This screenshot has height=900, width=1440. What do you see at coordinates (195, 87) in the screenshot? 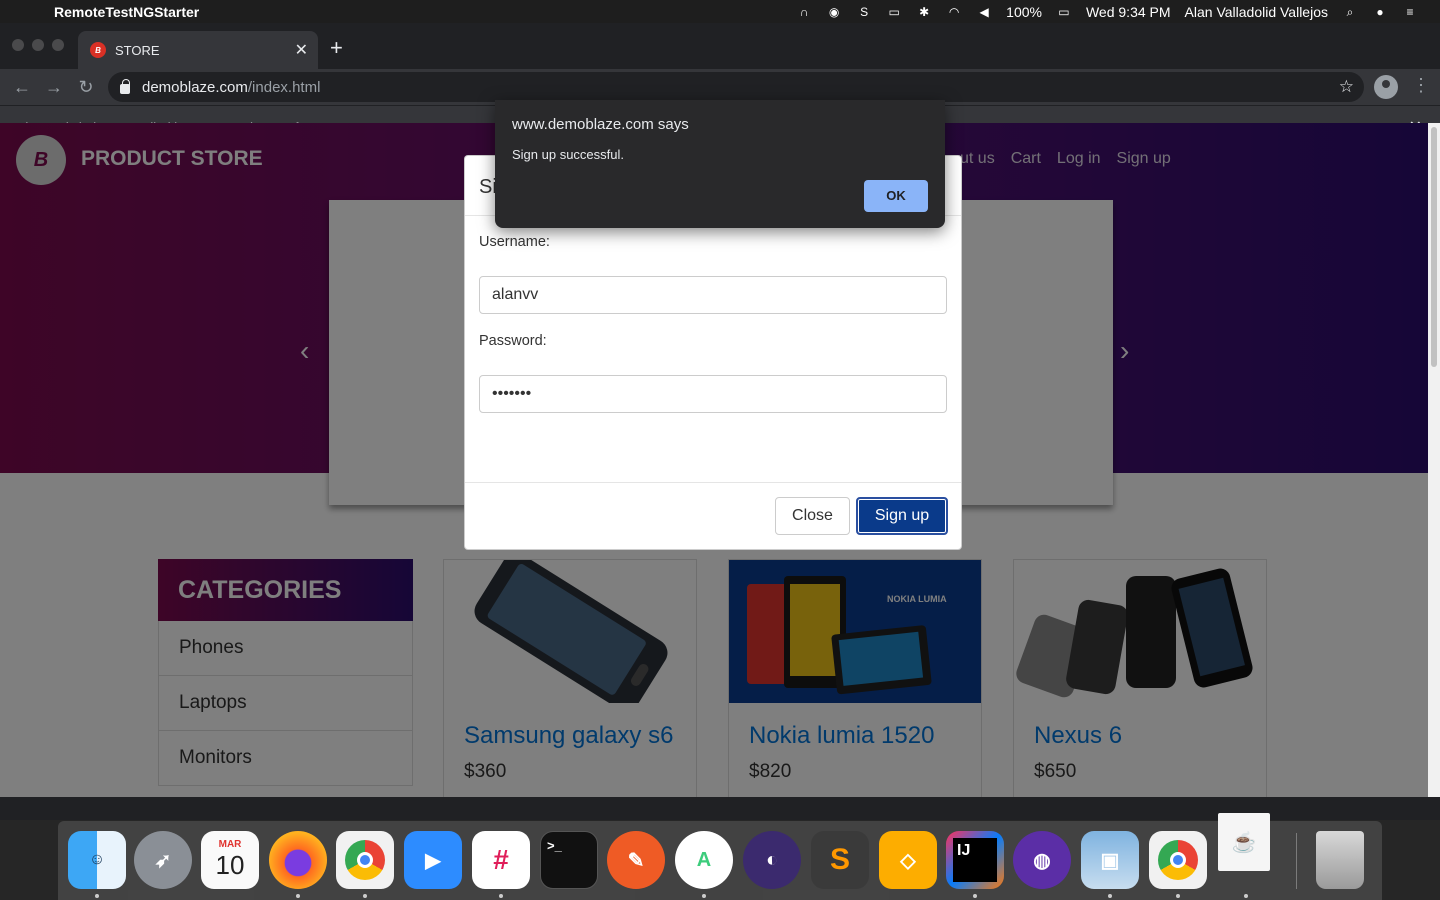
I see `url-host: demoblaze.com` at bounding box center [195, 87].